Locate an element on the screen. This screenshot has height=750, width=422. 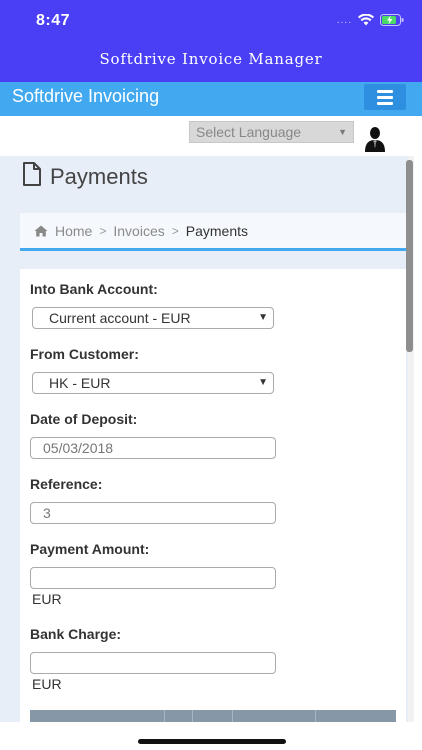
bank-charge-input is located at coordinates (153, 663).